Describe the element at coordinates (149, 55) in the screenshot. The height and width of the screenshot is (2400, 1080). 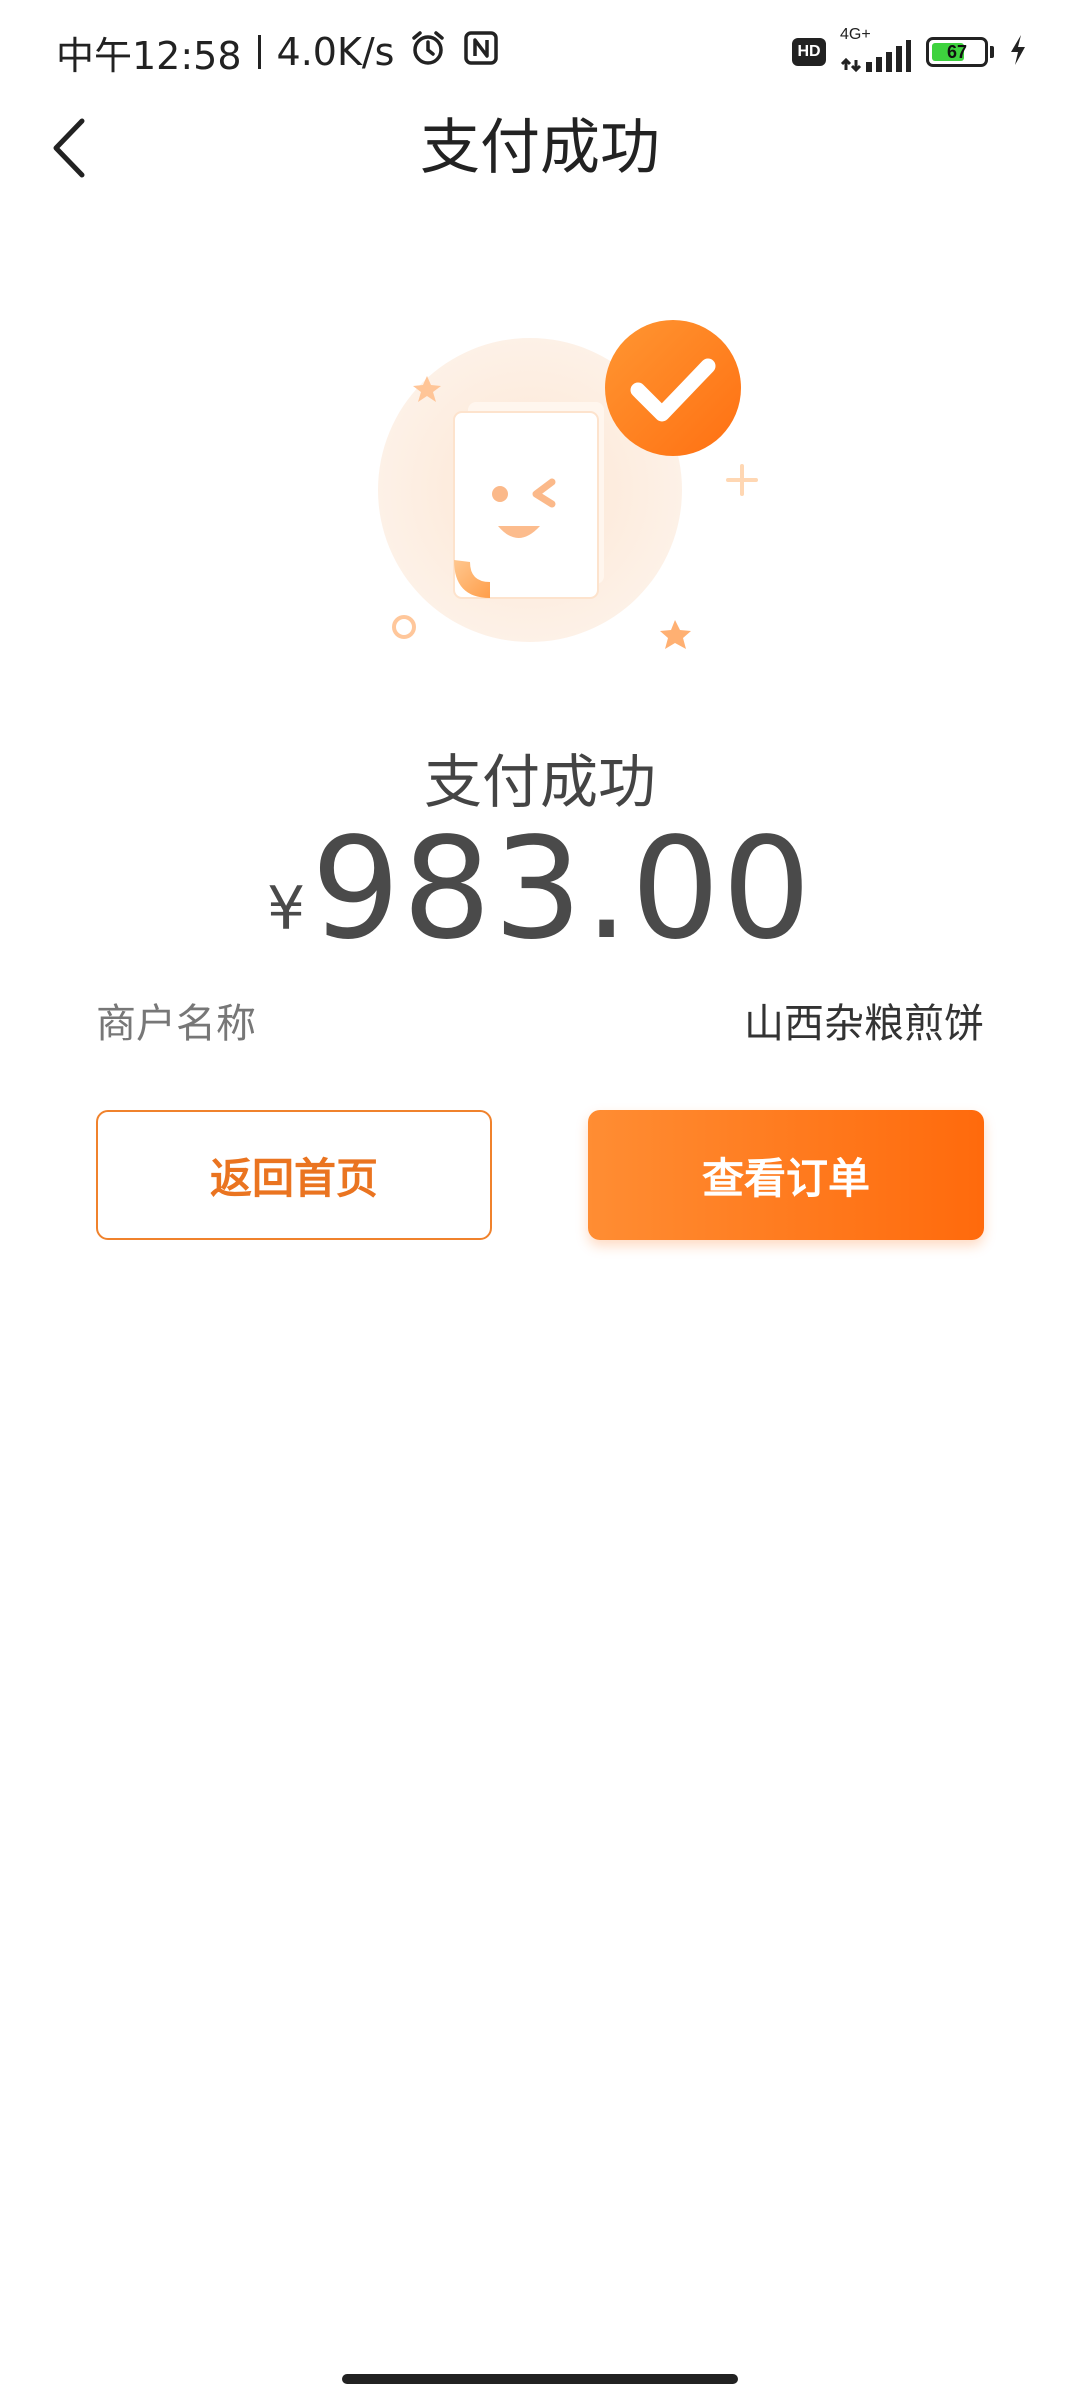
I see `status-time: 中午12:58` at that location.